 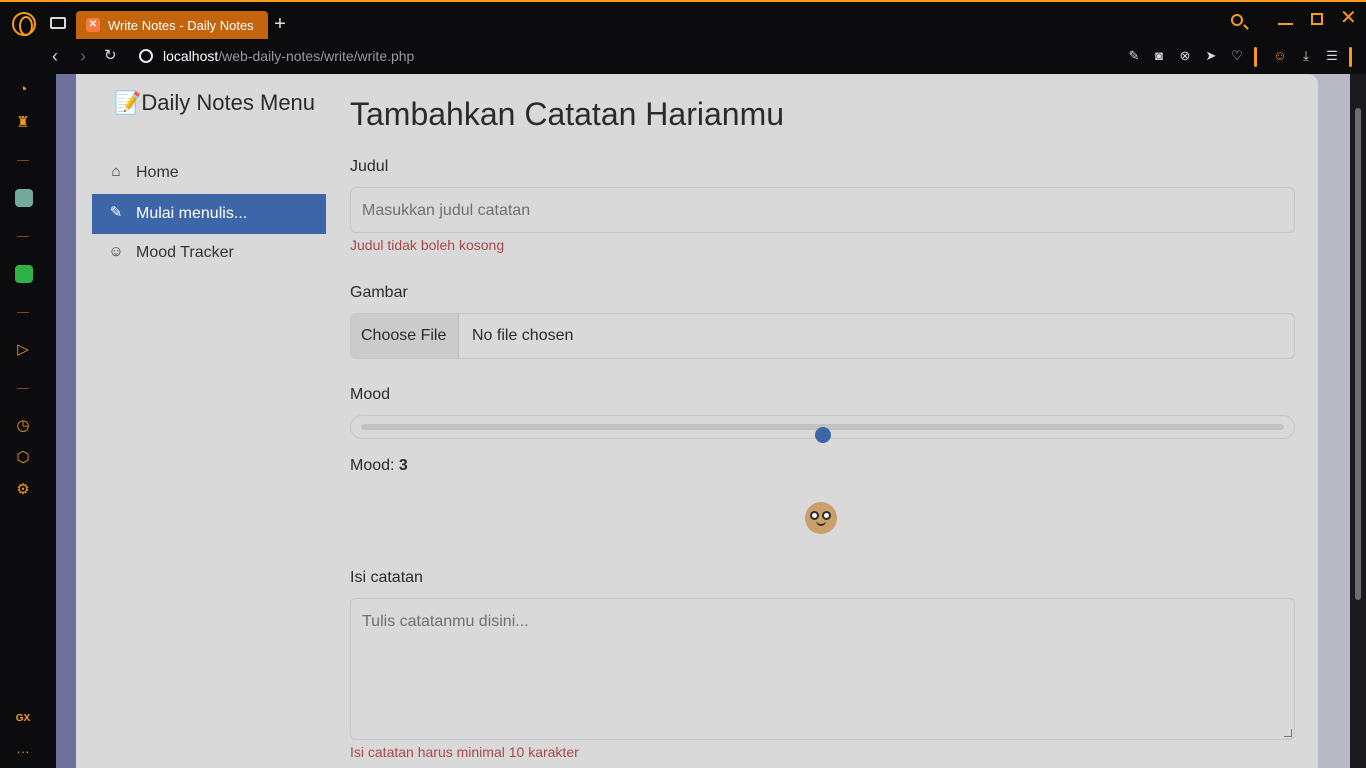 I want to click on heart-icon: ♡, so click(x=1237, y=56).